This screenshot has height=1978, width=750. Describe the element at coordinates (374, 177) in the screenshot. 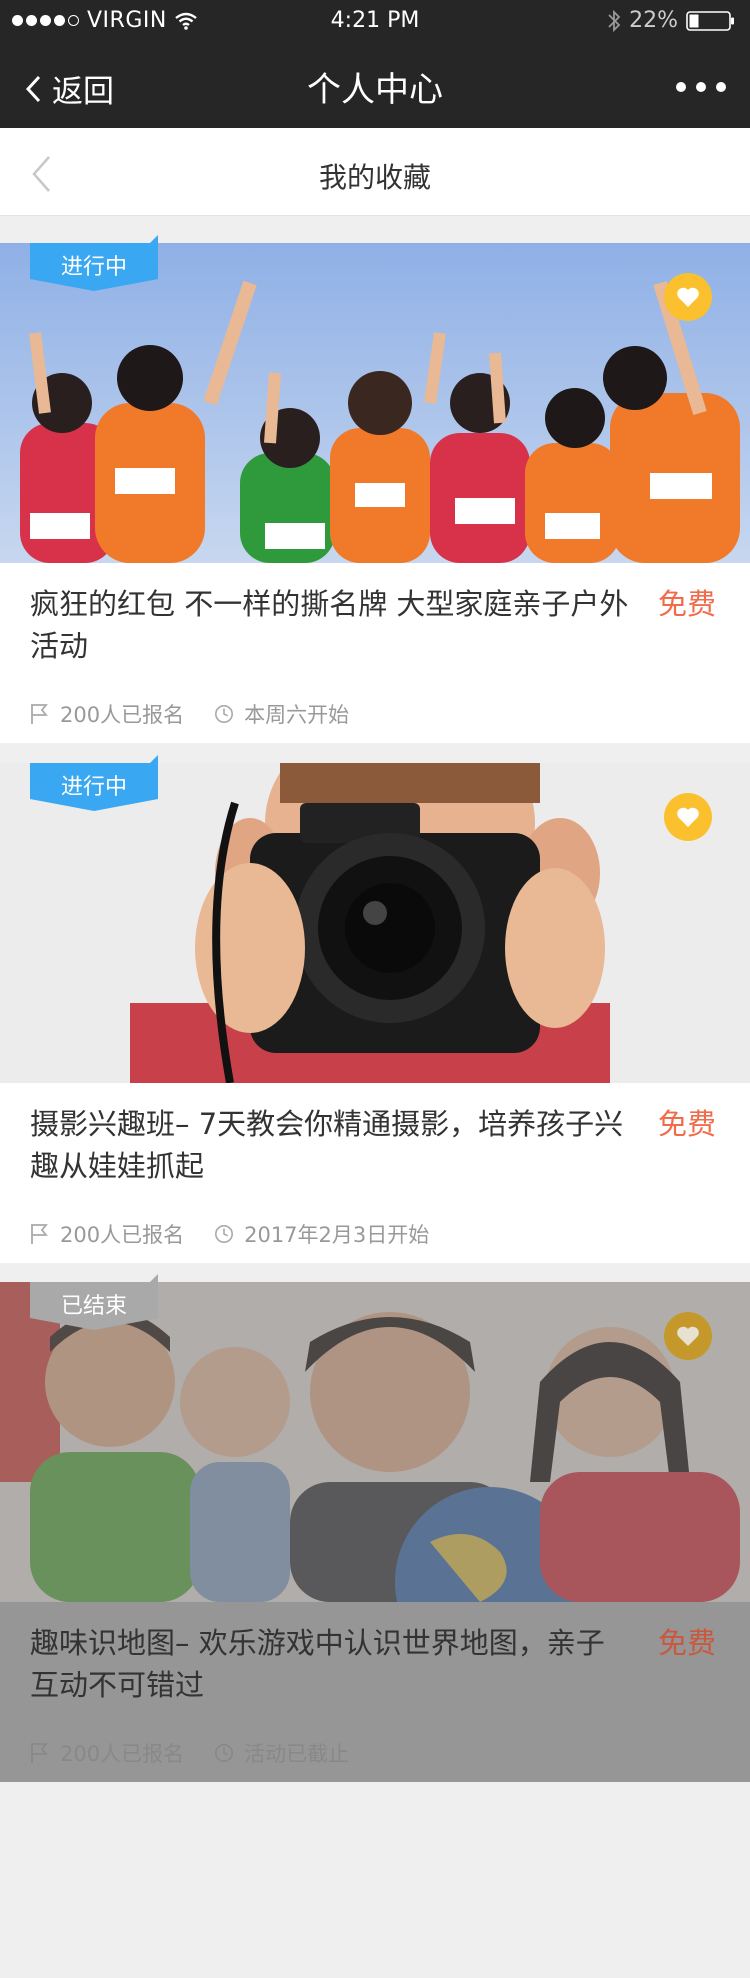

I see `section-title: 我的收藏` at that location.